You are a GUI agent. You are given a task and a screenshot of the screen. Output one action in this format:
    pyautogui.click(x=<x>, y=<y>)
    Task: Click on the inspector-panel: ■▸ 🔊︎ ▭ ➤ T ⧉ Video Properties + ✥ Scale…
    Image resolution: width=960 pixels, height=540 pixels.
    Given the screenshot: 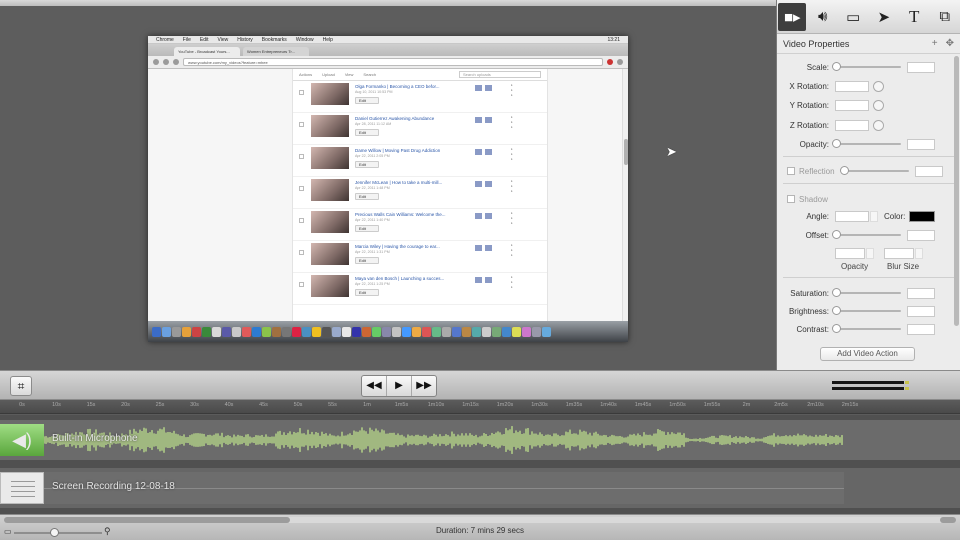 What is the action you would take?
    pyautogui.click(x=868, y=185)
    